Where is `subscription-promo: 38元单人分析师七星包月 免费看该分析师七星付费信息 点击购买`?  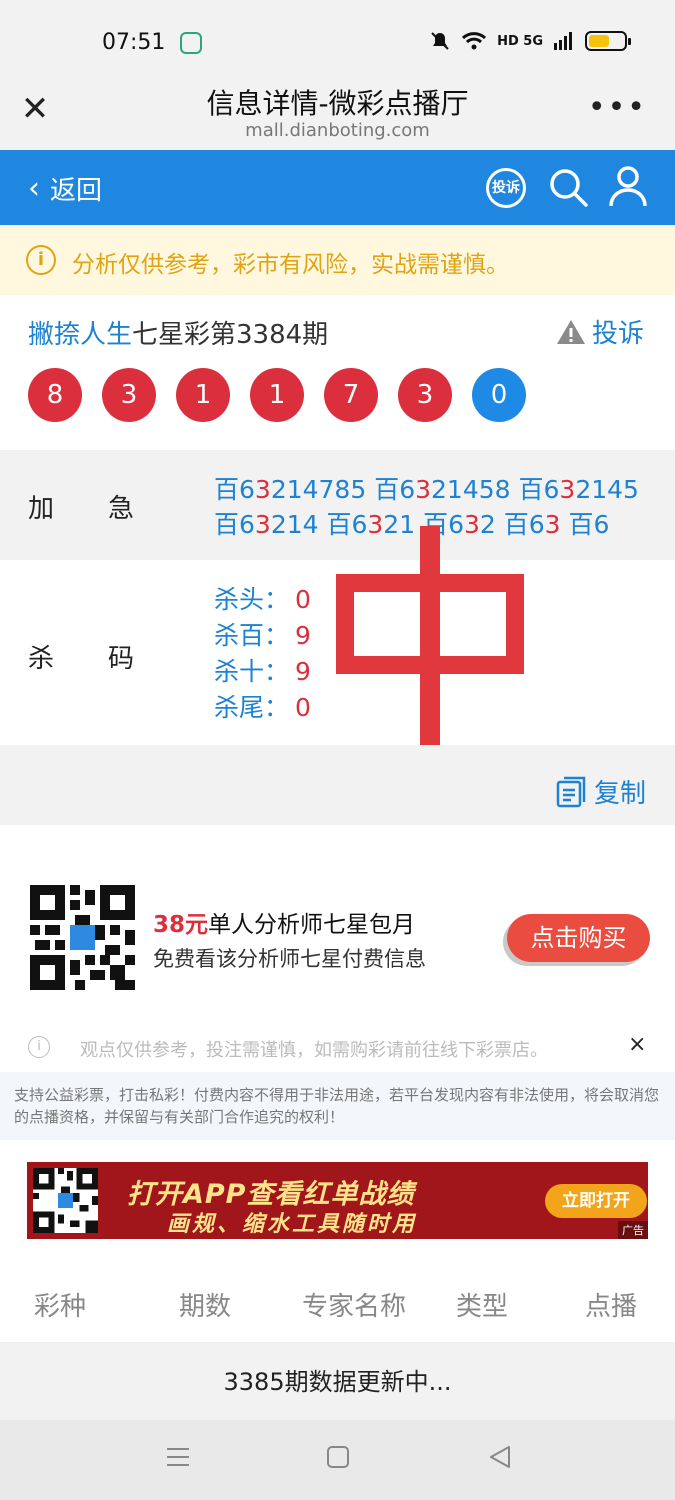 subscription-promo: 38元单人分析师七星包月 免费看该分析师七星付费信息 点击购买 is located at coordinates (337, 925).